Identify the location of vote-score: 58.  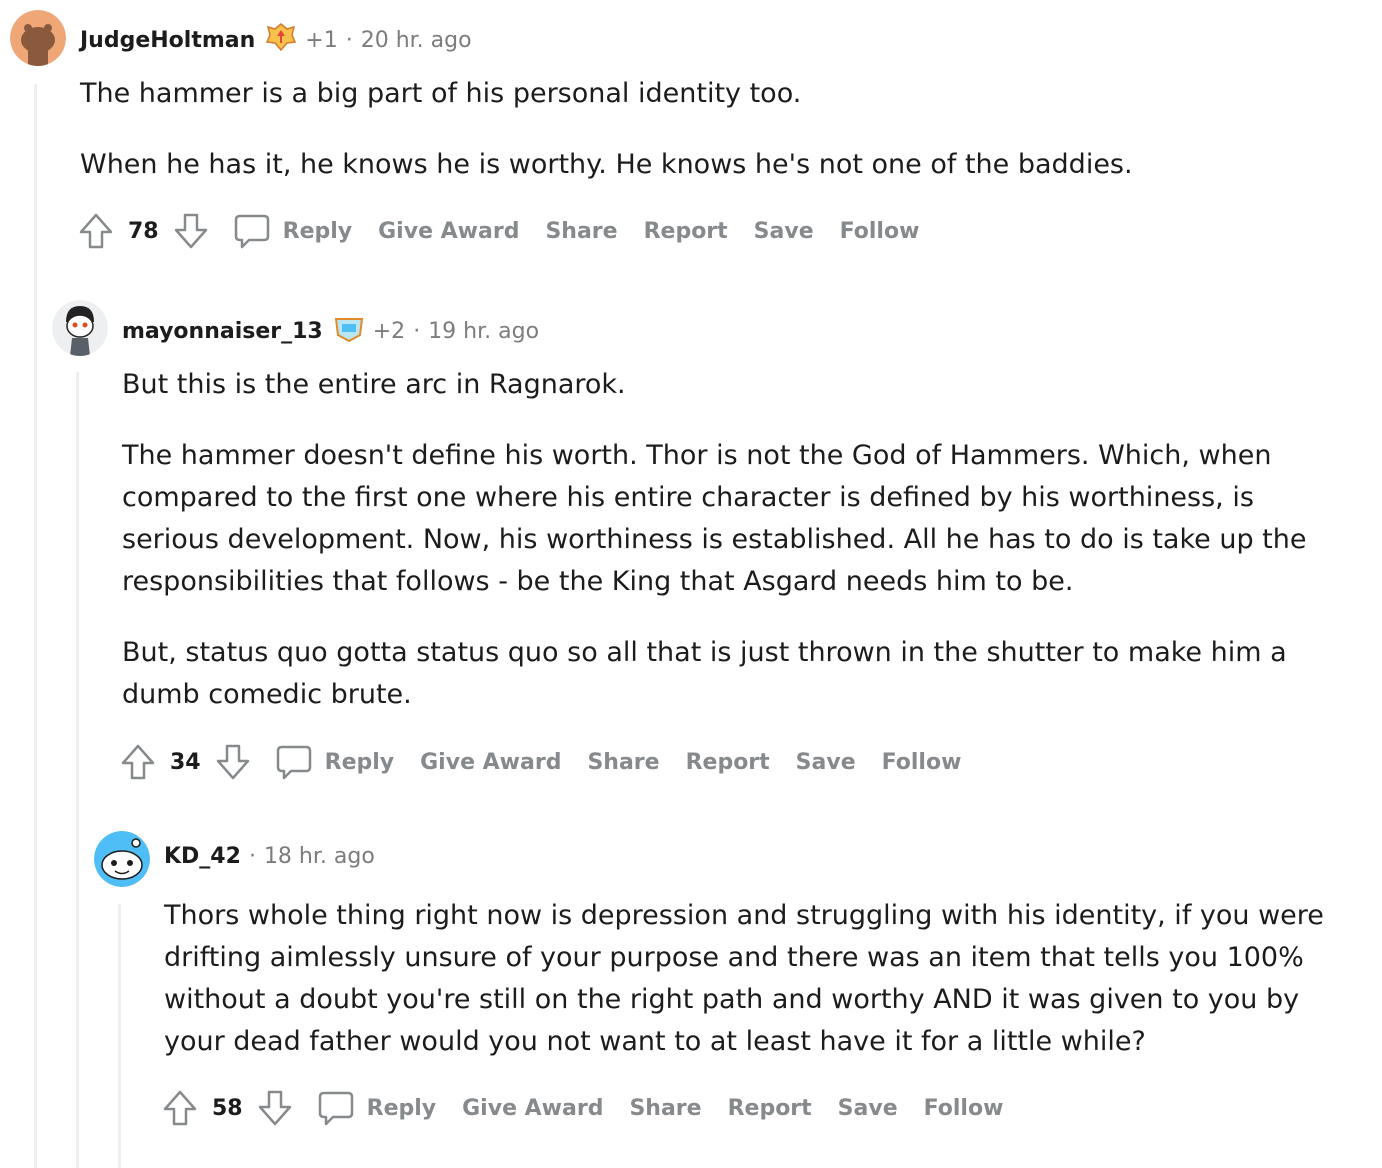
(227, 1108).